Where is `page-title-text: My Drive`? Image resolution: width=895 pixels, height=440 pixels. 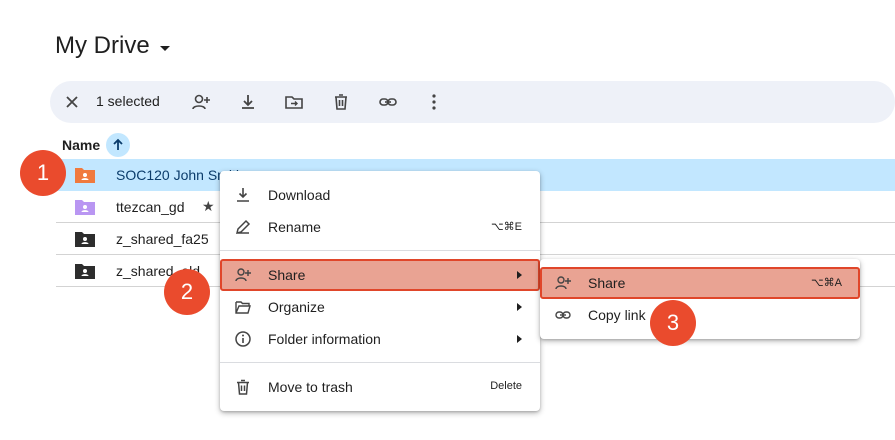
page-title-text: My Drive is located at coordinates (102, 45).